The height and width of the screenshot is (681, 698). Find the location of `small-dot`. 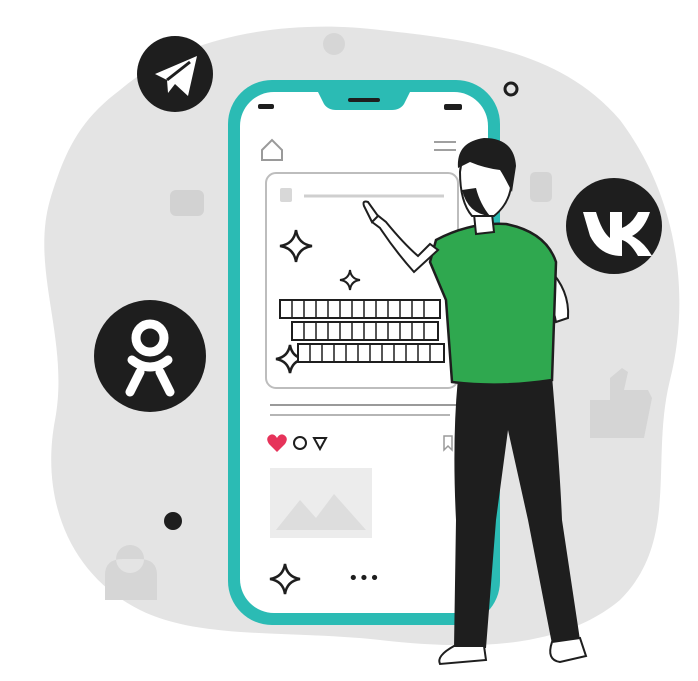

small-dot is located at coordinates (173, 521).